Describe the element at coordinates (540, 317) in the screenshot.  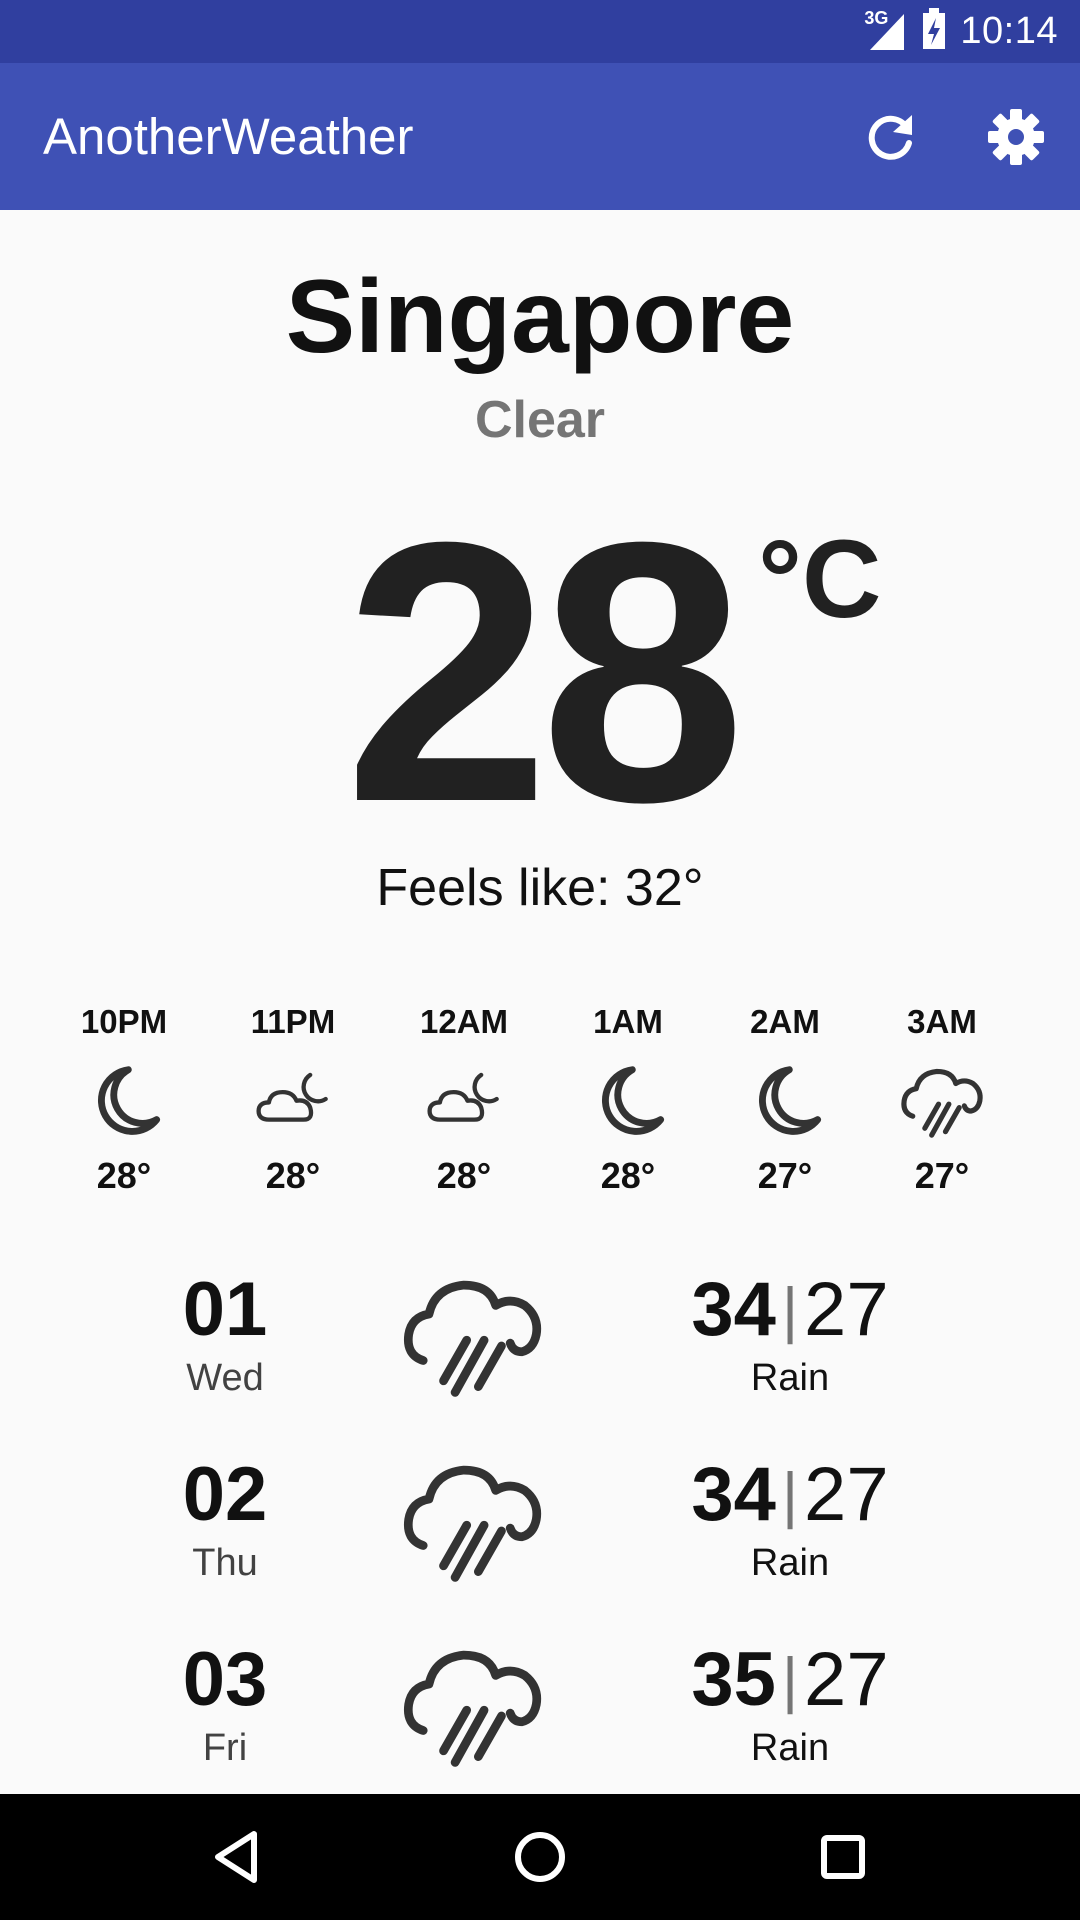
I see `city-name: Singapore` at that location.